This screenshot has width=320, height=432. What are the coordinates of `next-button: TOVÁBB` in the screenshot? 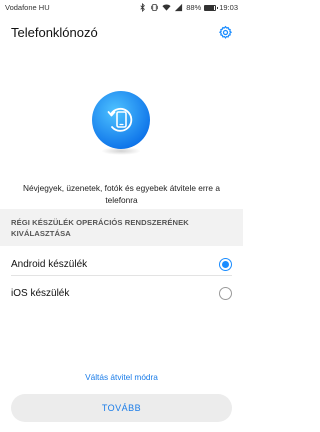 It's located at (121, 408).